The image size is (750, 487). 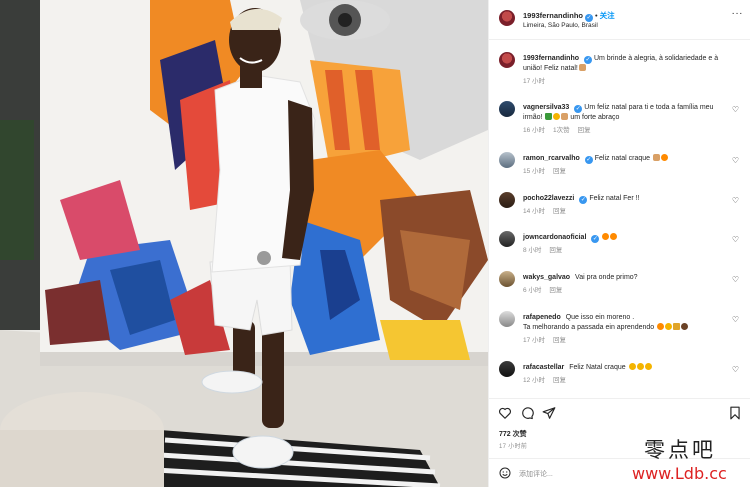 I want to click on share-icon, so click(x=549, y=413).